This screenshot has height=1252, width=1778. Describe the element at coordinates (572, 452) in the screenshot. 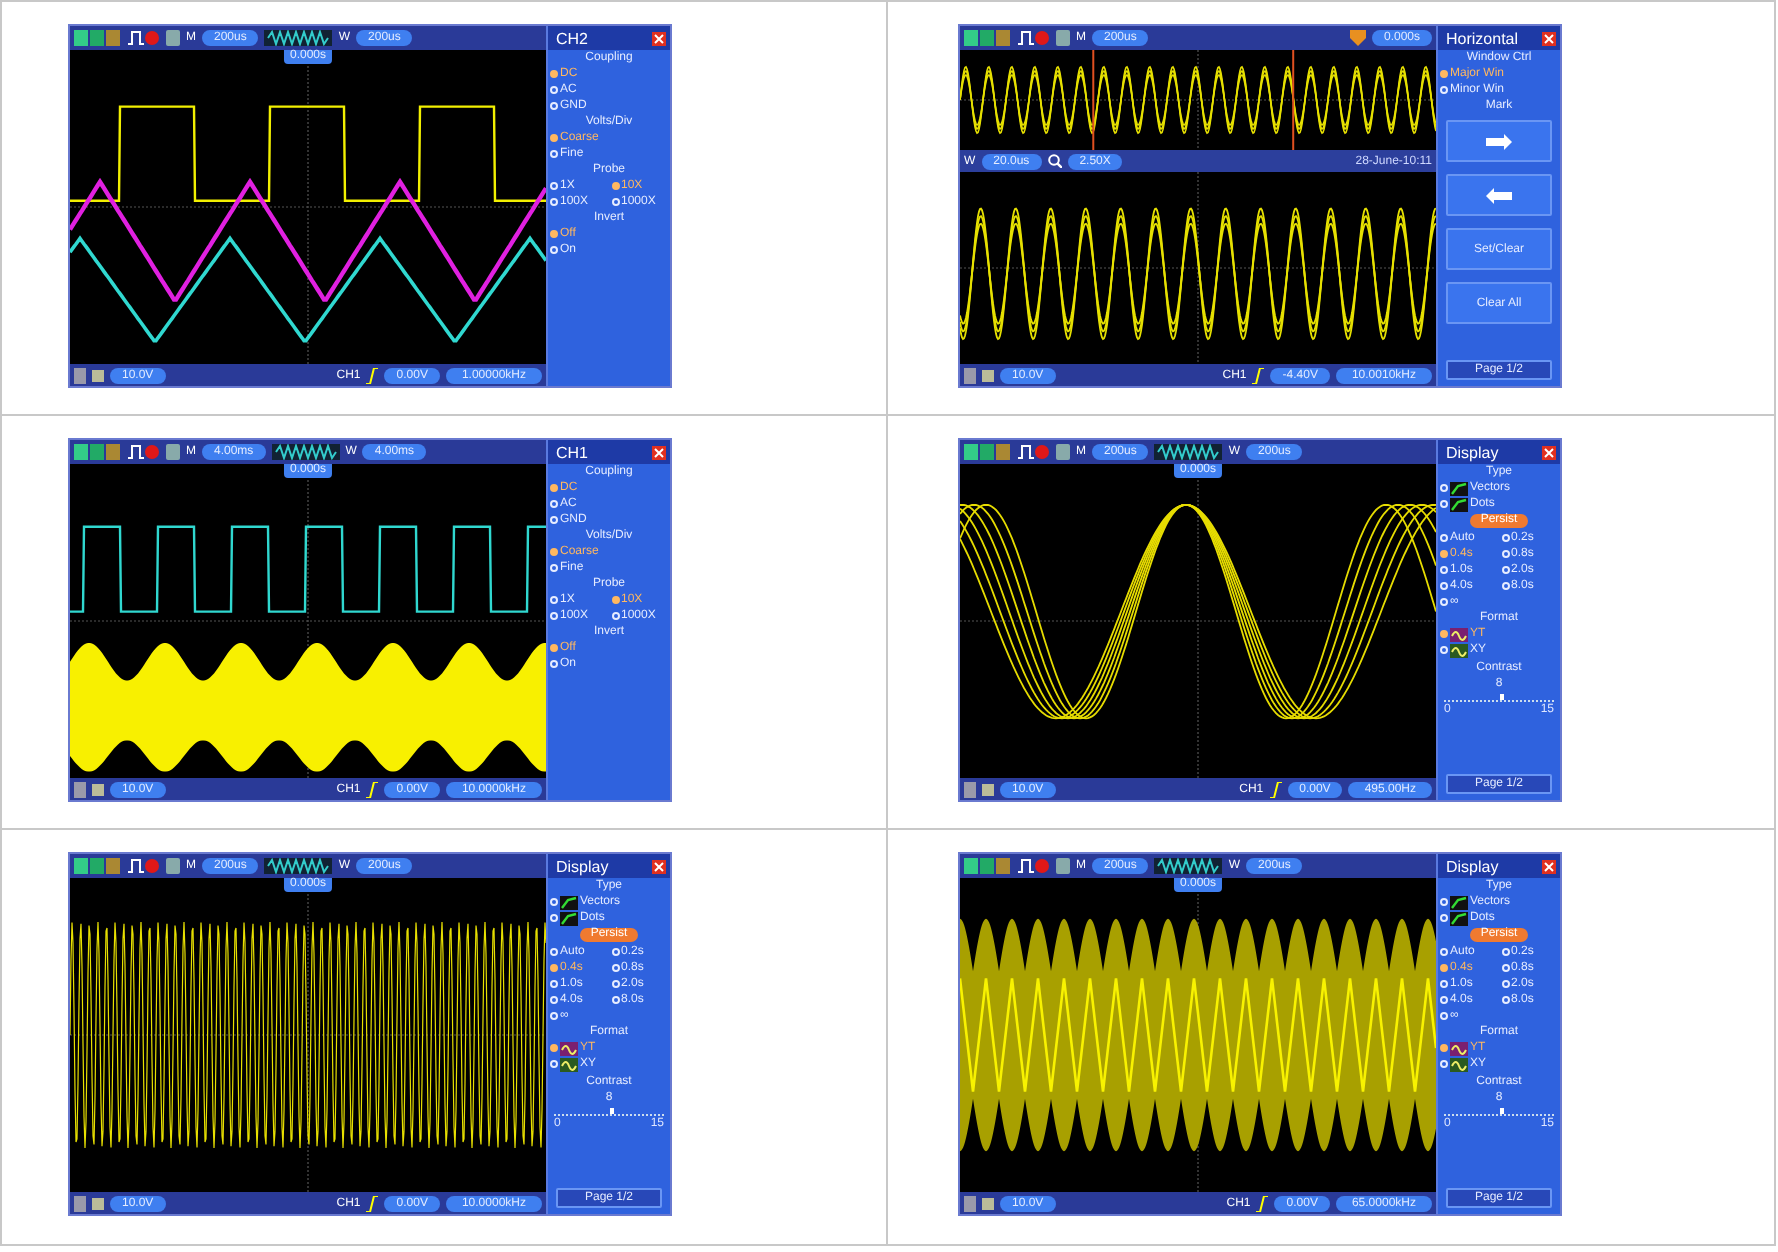

I see `menu-title: CH1` at that location.